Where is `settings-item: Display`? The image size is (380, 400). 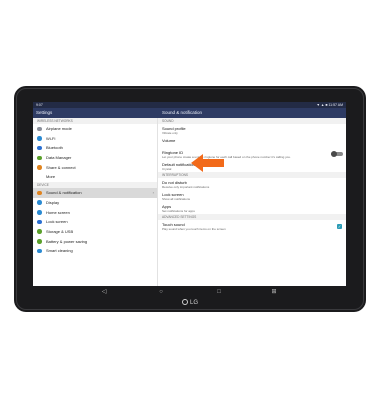
settings-item: Display is located at coordinates (95, 203).